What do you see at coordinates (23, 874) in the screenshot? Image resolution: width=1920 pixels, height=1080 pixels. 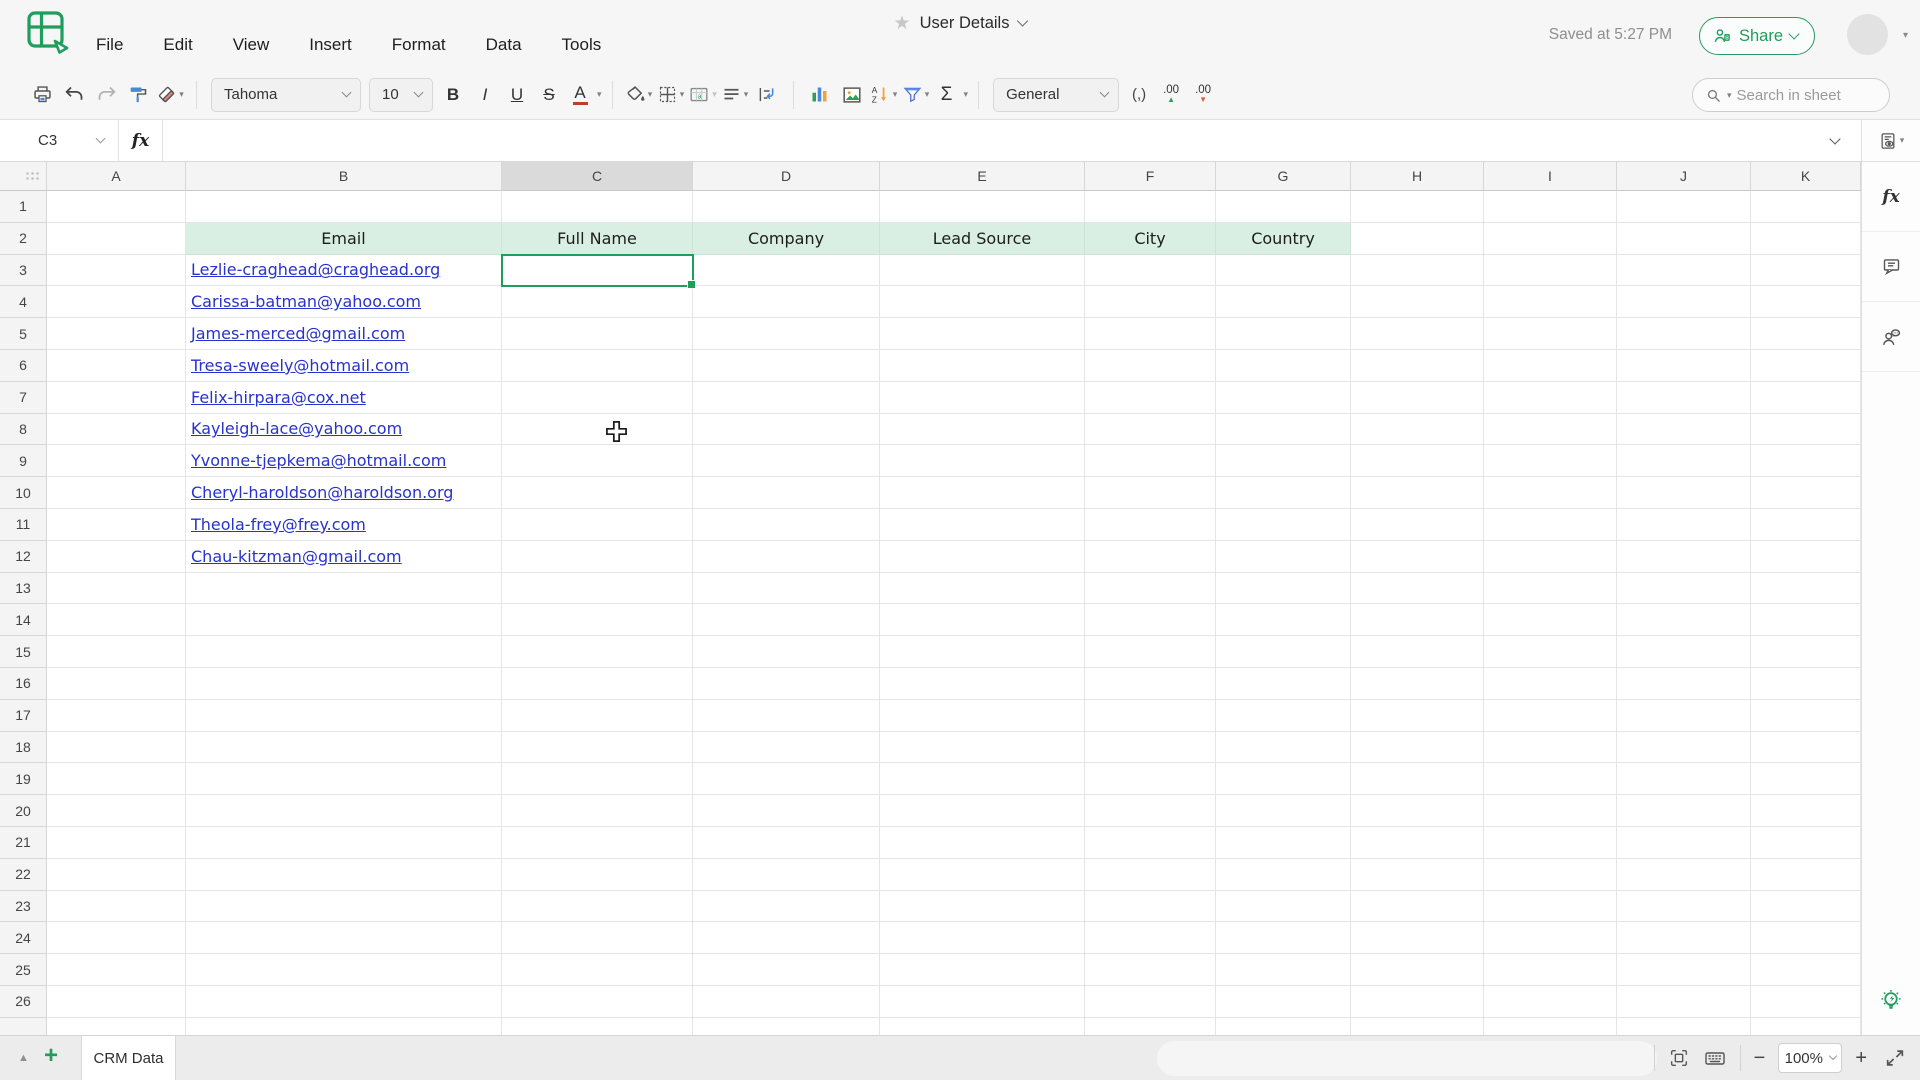 I see `row-header-22: 22` at bounding box center [23, 874].